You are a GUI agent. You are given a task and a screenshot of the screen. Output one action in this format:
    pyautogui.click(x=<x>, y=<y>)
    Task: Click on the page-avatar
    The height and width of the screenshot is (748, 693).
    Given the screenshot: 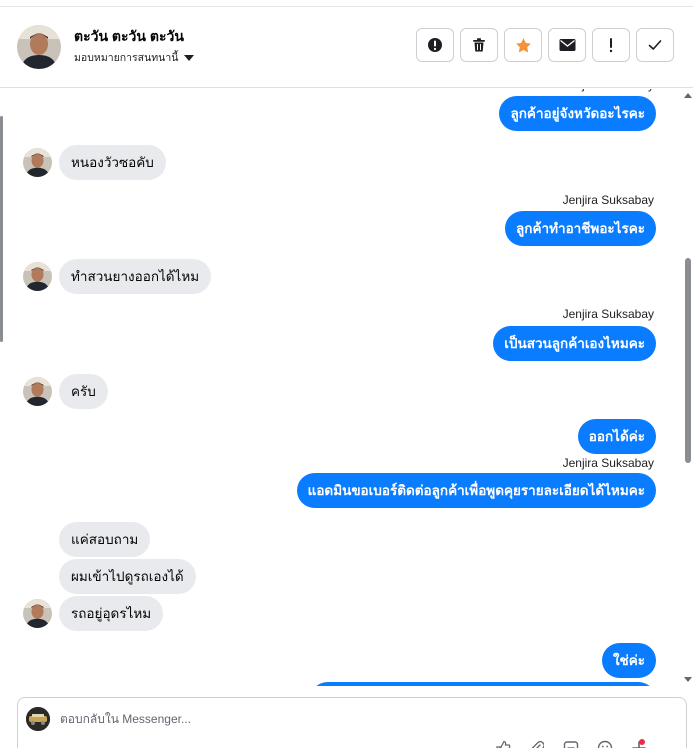 What is the action you would take?
    pyautogui.click(x=38, y=719)
    